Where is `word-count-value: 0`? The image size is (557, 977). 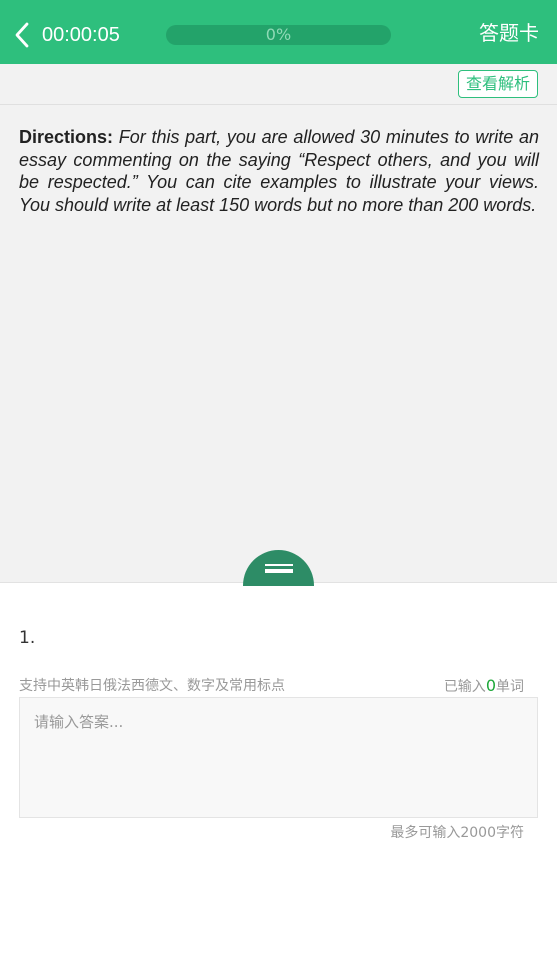 word-count-value: 0 is located at coordinates (490, 685).